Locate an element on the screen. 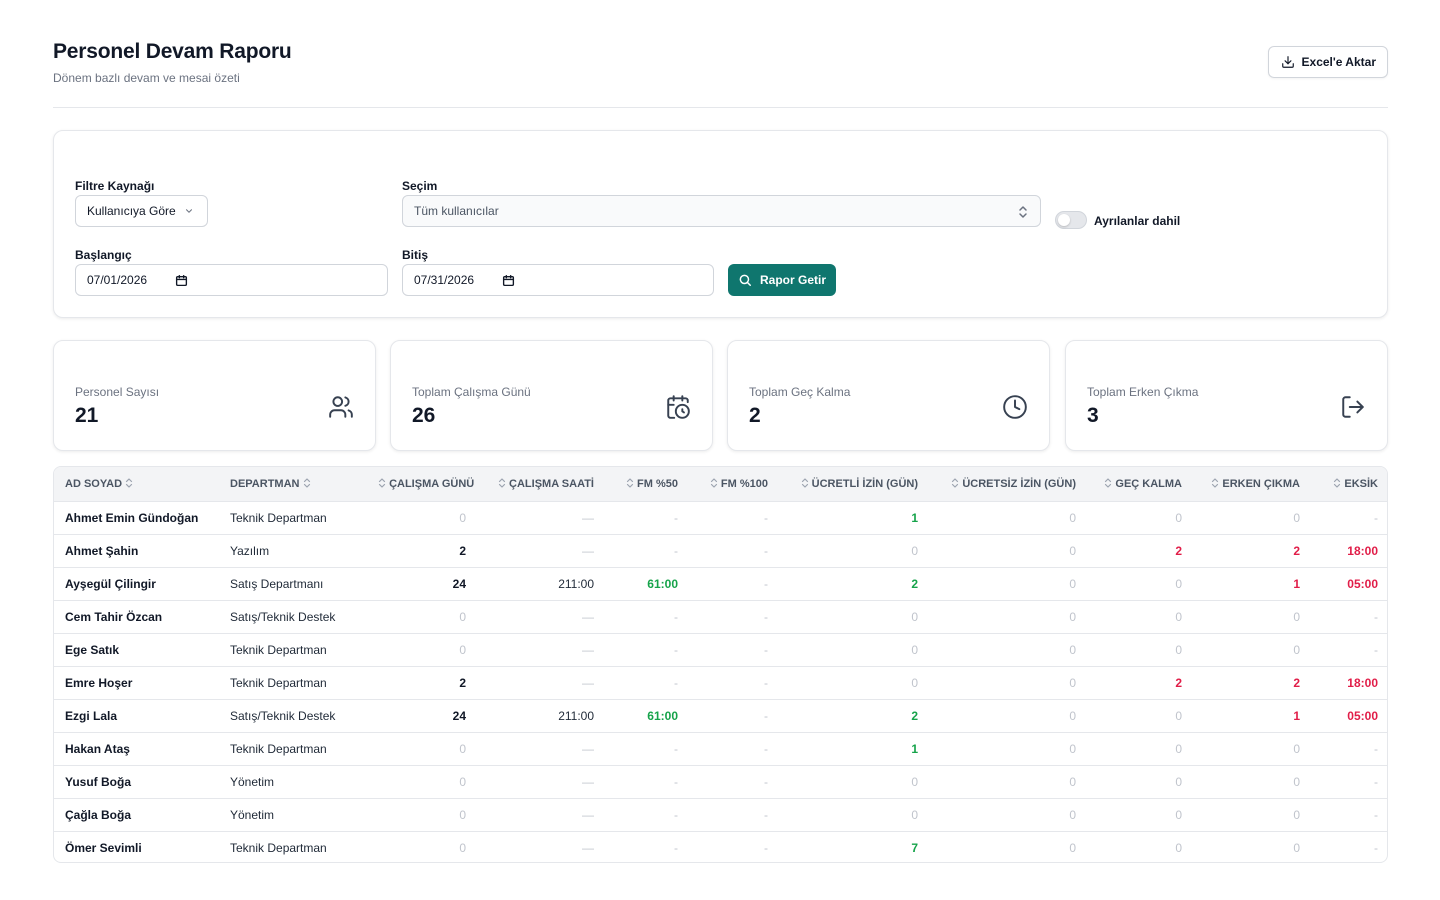 The width and height of the screenshot is (1440, 900). table-row: Ahmet Şahin Yazılım 2 — - - 0 0 2 2 18:00 is located at coordinates (720, 550).